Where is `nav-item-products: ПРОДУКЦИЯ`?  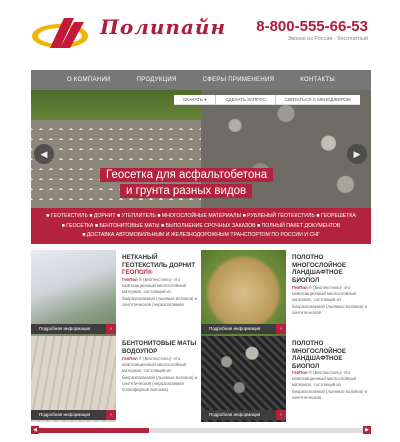
nav-item-products: ПРОДУКЦИЯ is located at coordinates (157, 80).